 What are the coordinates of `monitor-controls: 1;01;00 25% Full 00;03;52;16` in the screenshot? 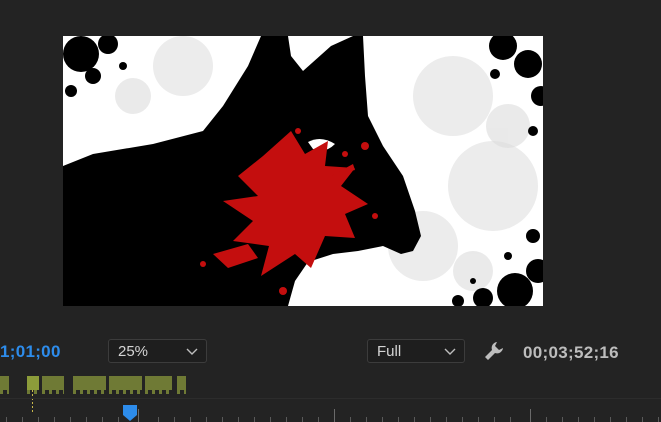 It's located at (330, 353).